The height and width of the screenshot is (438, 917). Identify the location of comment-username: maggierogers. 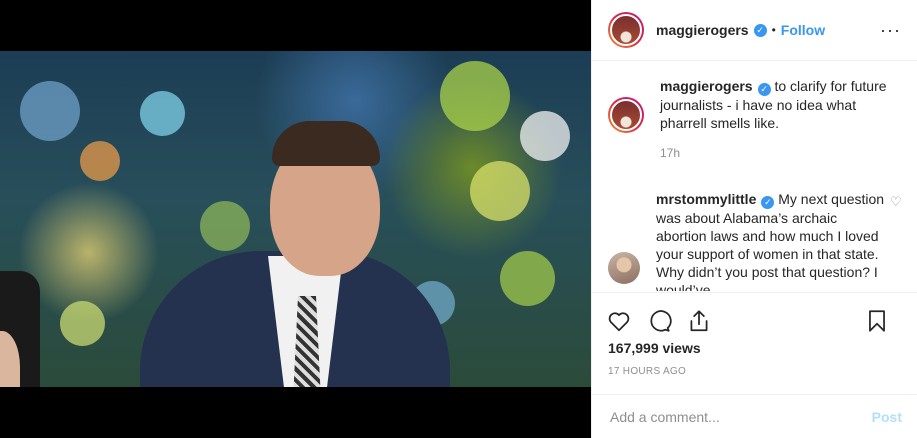
(706, 86).